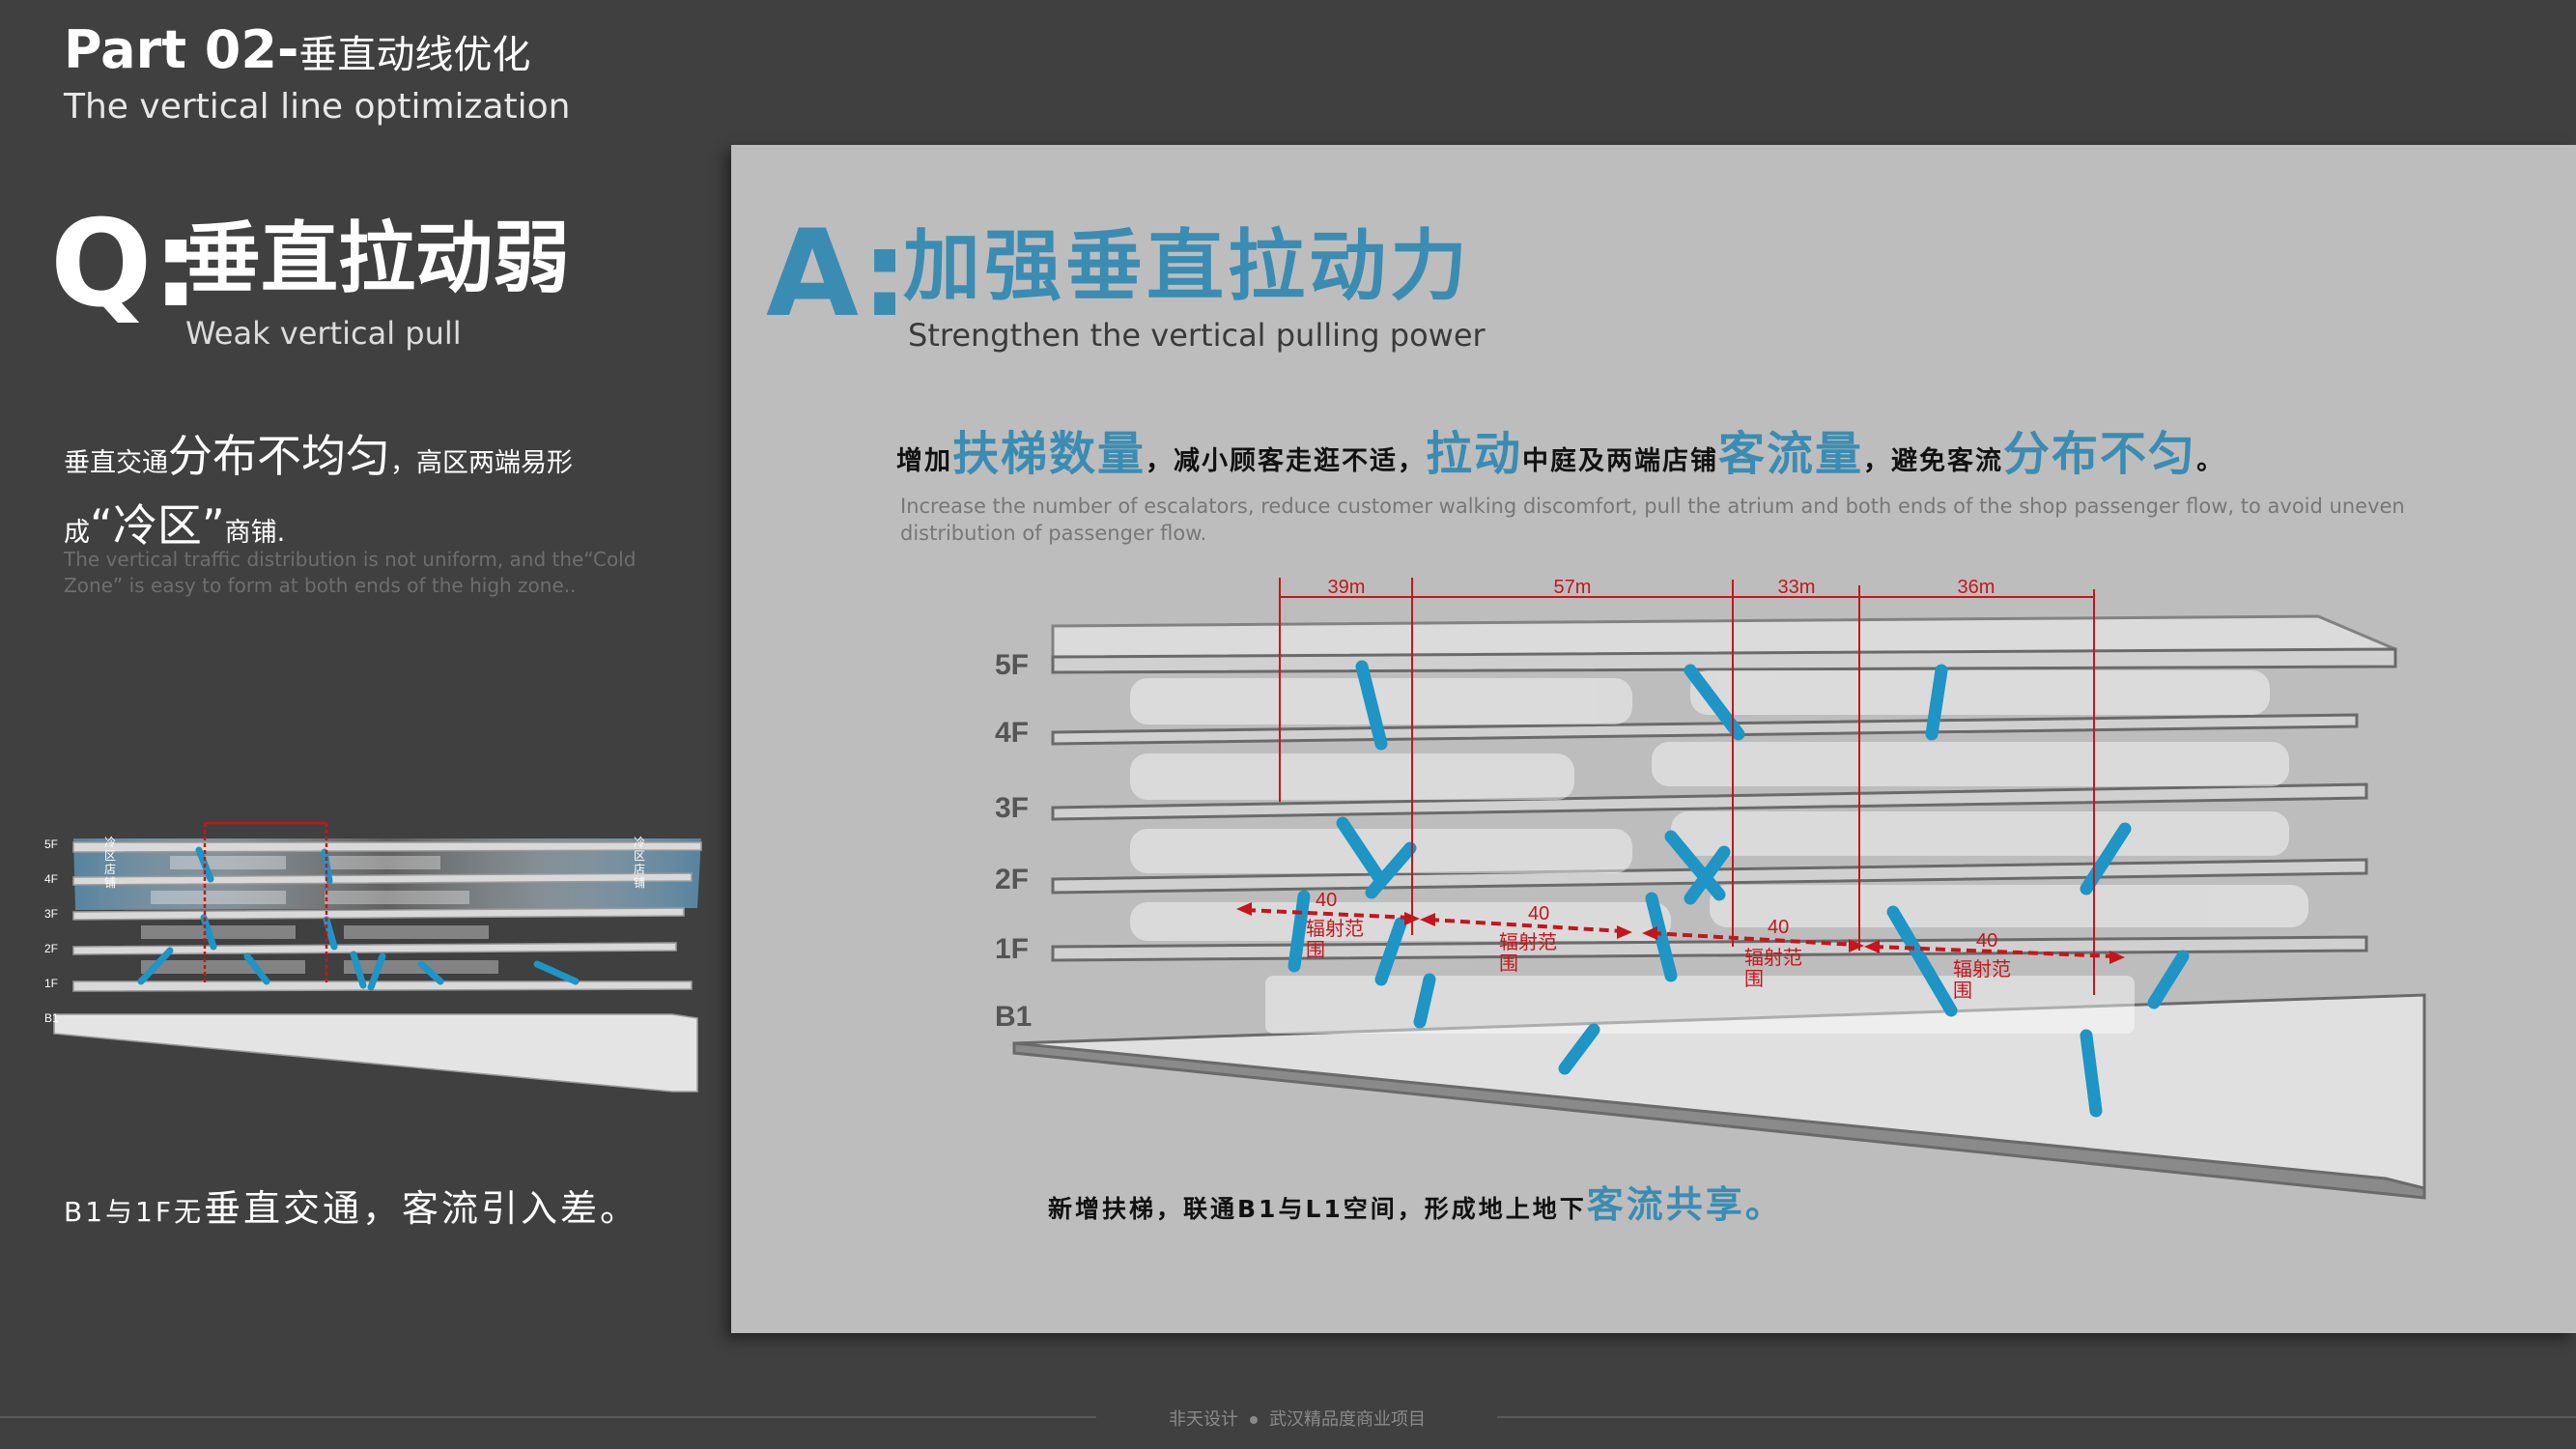  What do you see at coordinates (1013, 1017) in the screenshot?
I see `a-floor-label: B1` at bounding box center [1013, 1017].